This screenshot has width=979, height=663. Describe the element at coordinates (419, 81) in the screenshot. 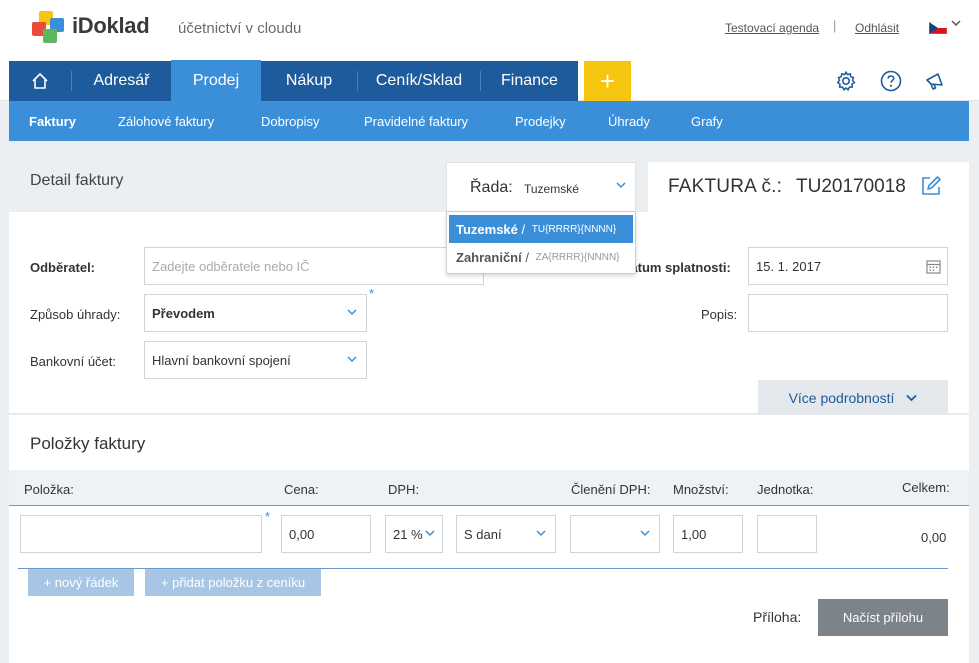

I see `nav-cenik-sklad: Ceník/Sklad` at that location.